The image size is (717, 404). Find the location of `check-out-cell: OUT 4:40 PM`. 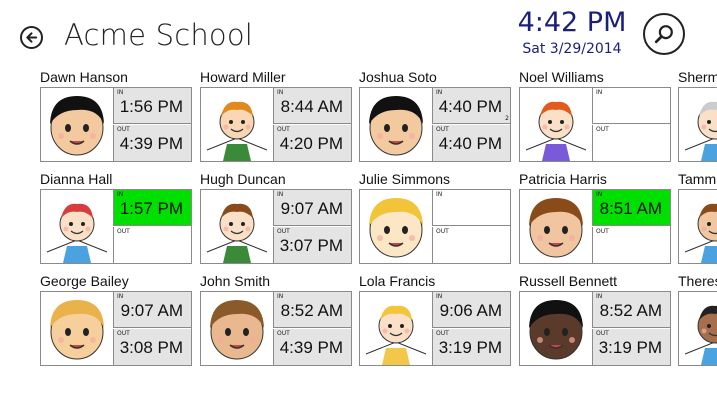

check-out-cell: OUT 4:40 PM is located at coordinates (471, 143).